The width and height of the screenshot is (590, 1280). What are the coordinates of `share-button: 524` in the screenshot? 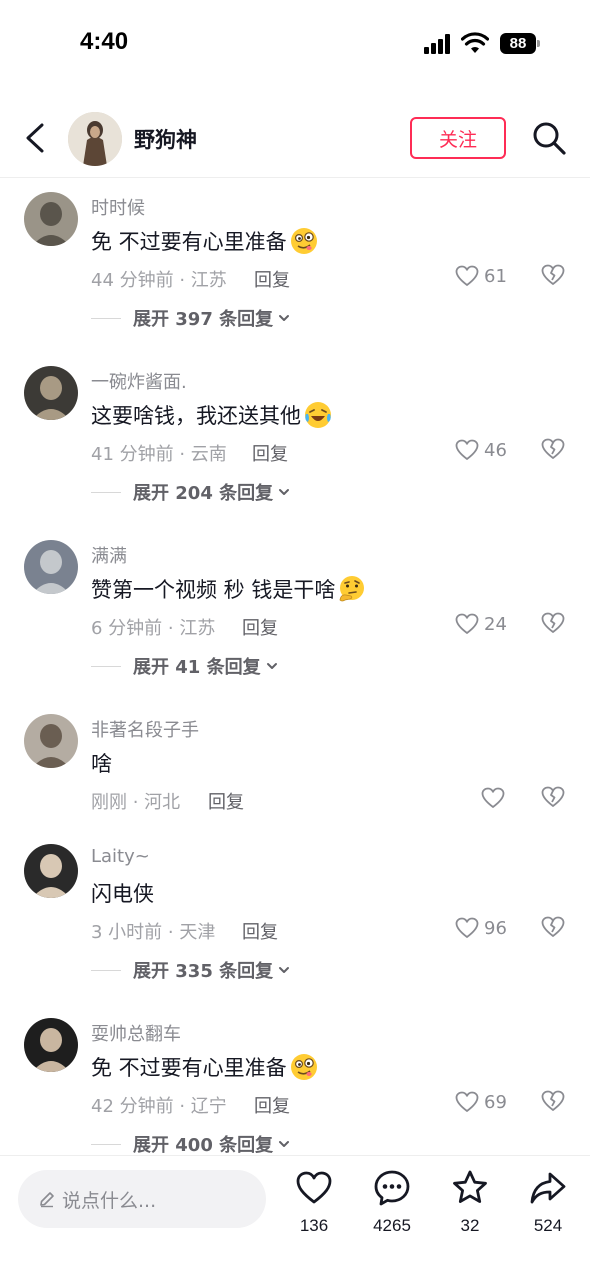 It's located at (548, 1203).